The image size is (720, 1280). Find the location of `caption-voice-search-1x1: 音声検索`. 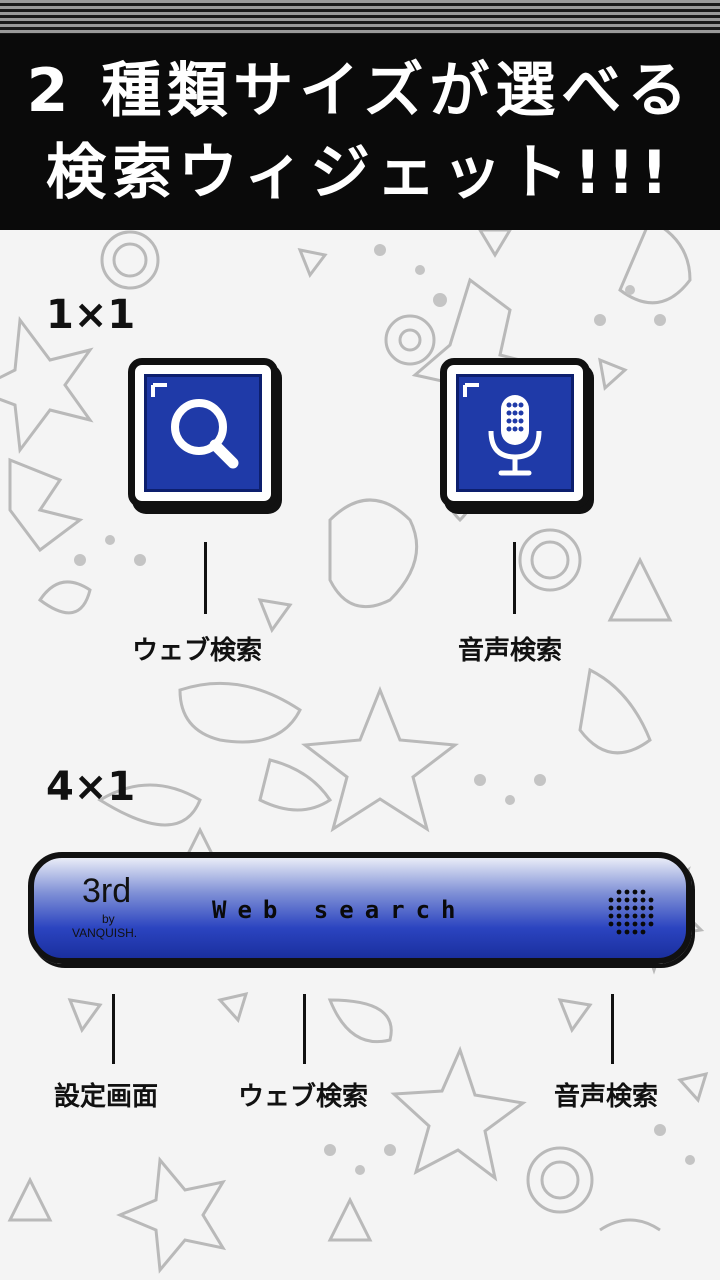

caption-voice-search-1x1: 音声検索 is located at coordinates (510, 651).